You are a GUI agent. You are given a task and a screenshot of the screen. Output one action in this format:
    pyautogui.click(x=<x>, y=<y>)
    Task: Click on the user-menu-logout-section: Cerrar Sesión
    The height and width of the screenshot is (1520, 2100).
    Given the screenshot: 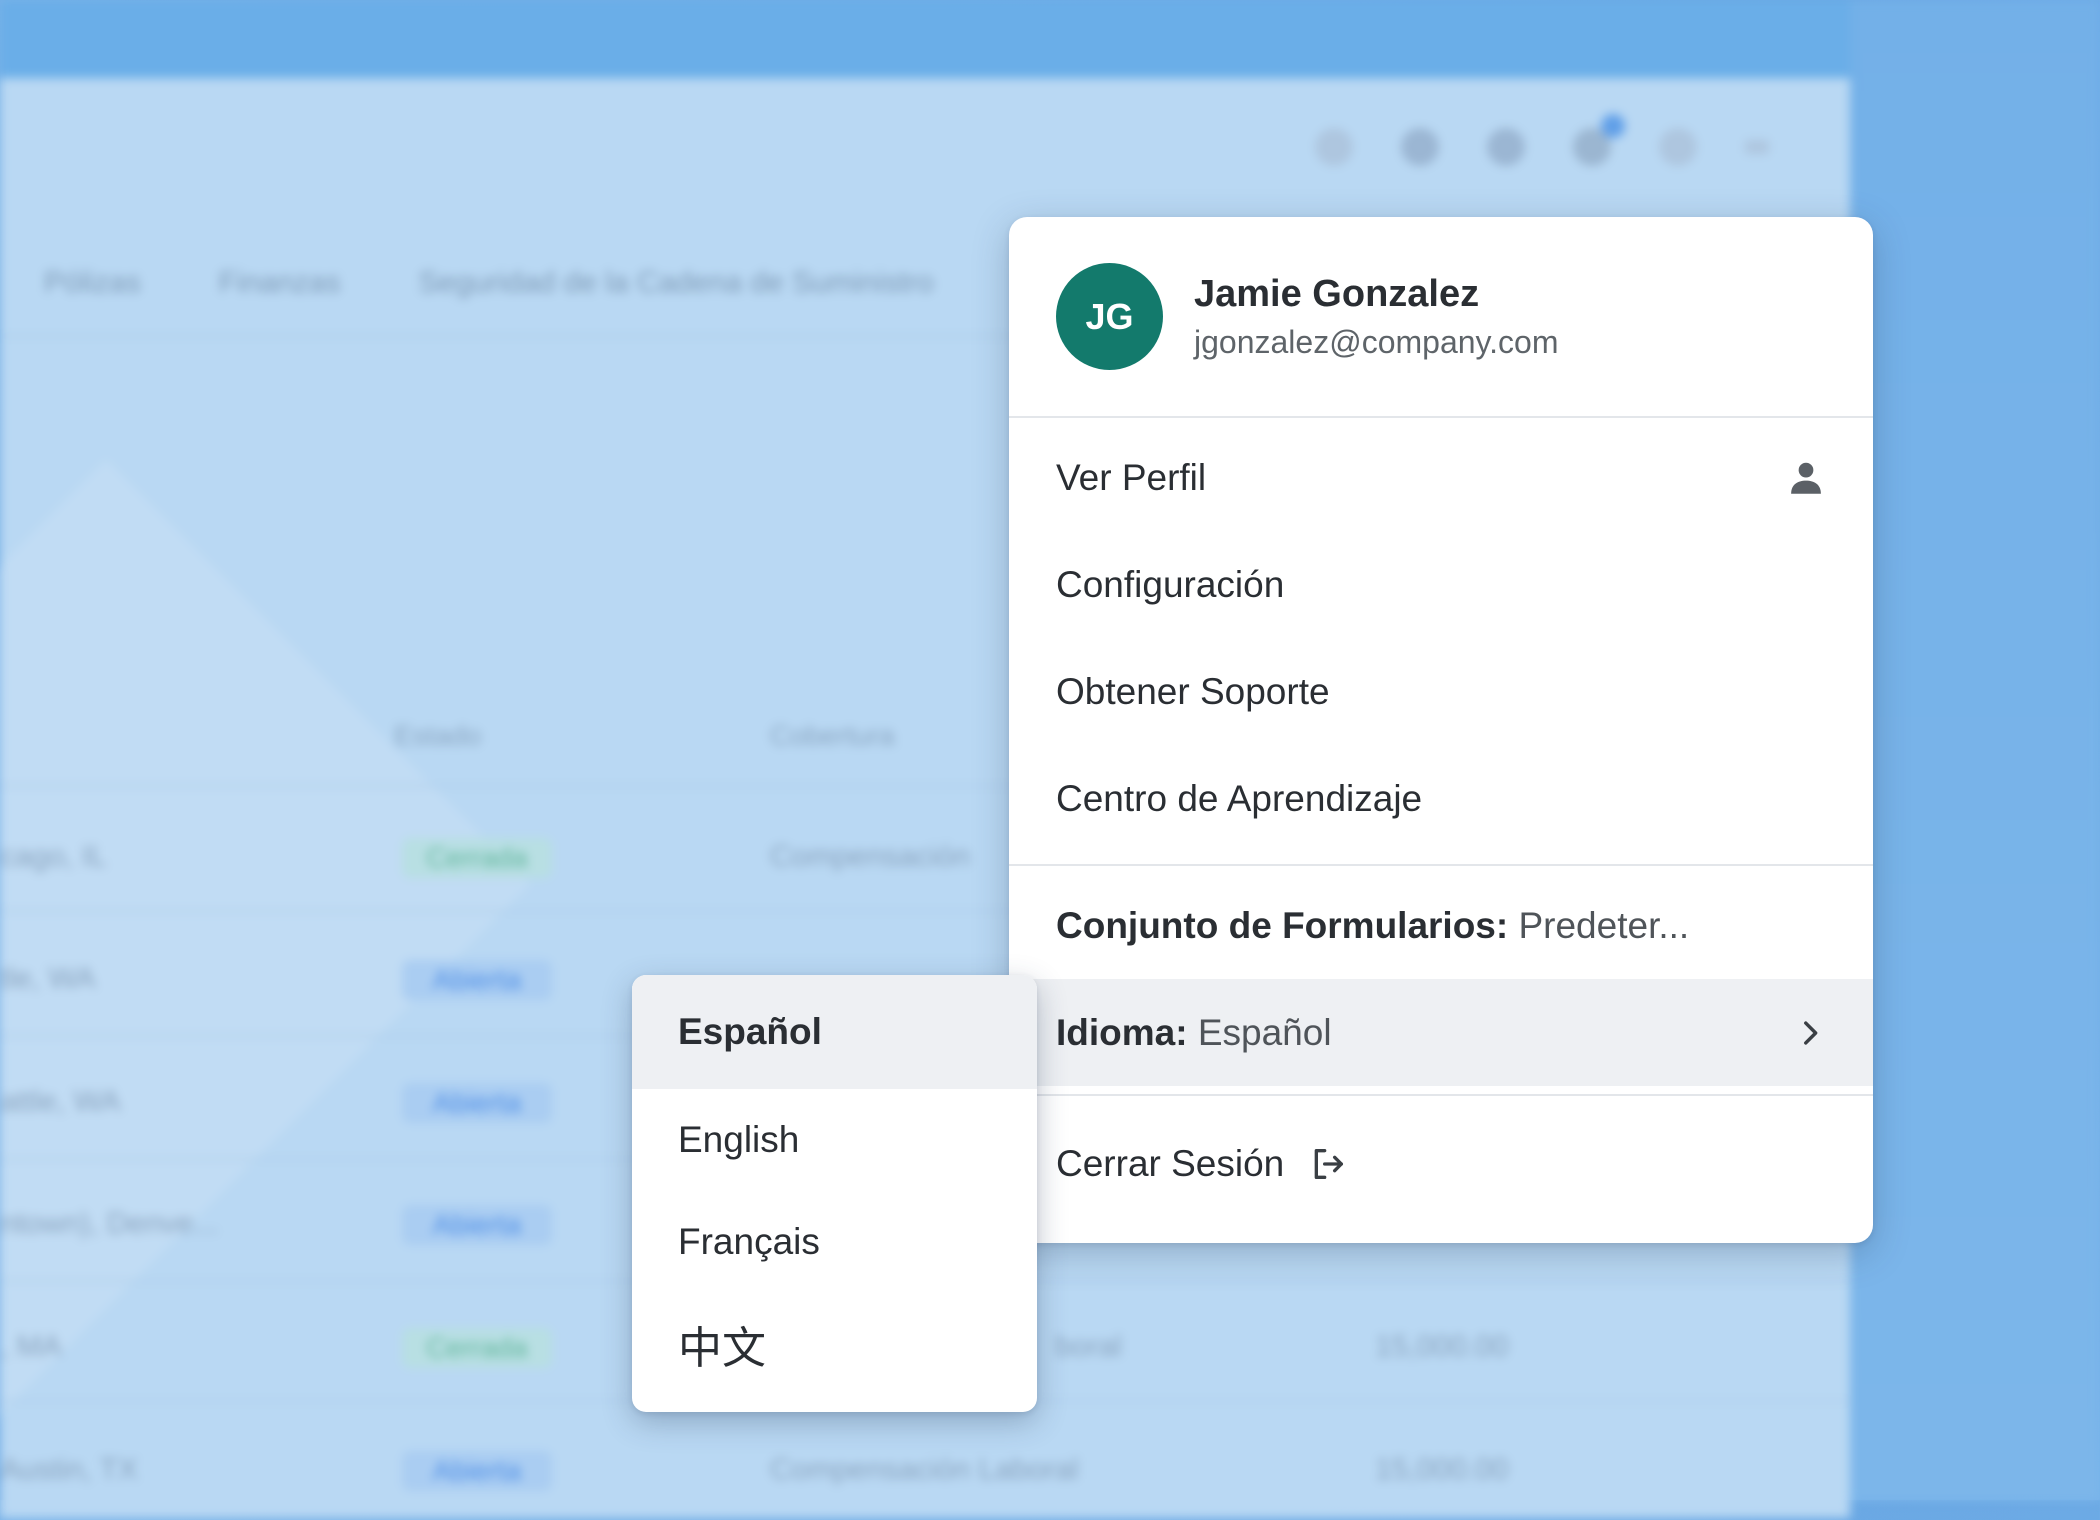 What is the action you would take?
    pyautogui.click(x=1441, y=1158)
    